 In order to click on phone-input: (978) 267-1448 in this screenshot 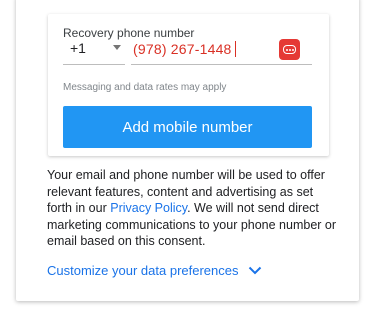, I will do `click(184, 49)`.